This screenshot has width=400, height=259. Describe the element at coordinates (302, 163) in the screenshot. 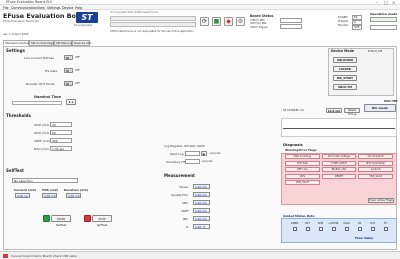

I see `flag-cell: VDS FAIL` at that location.